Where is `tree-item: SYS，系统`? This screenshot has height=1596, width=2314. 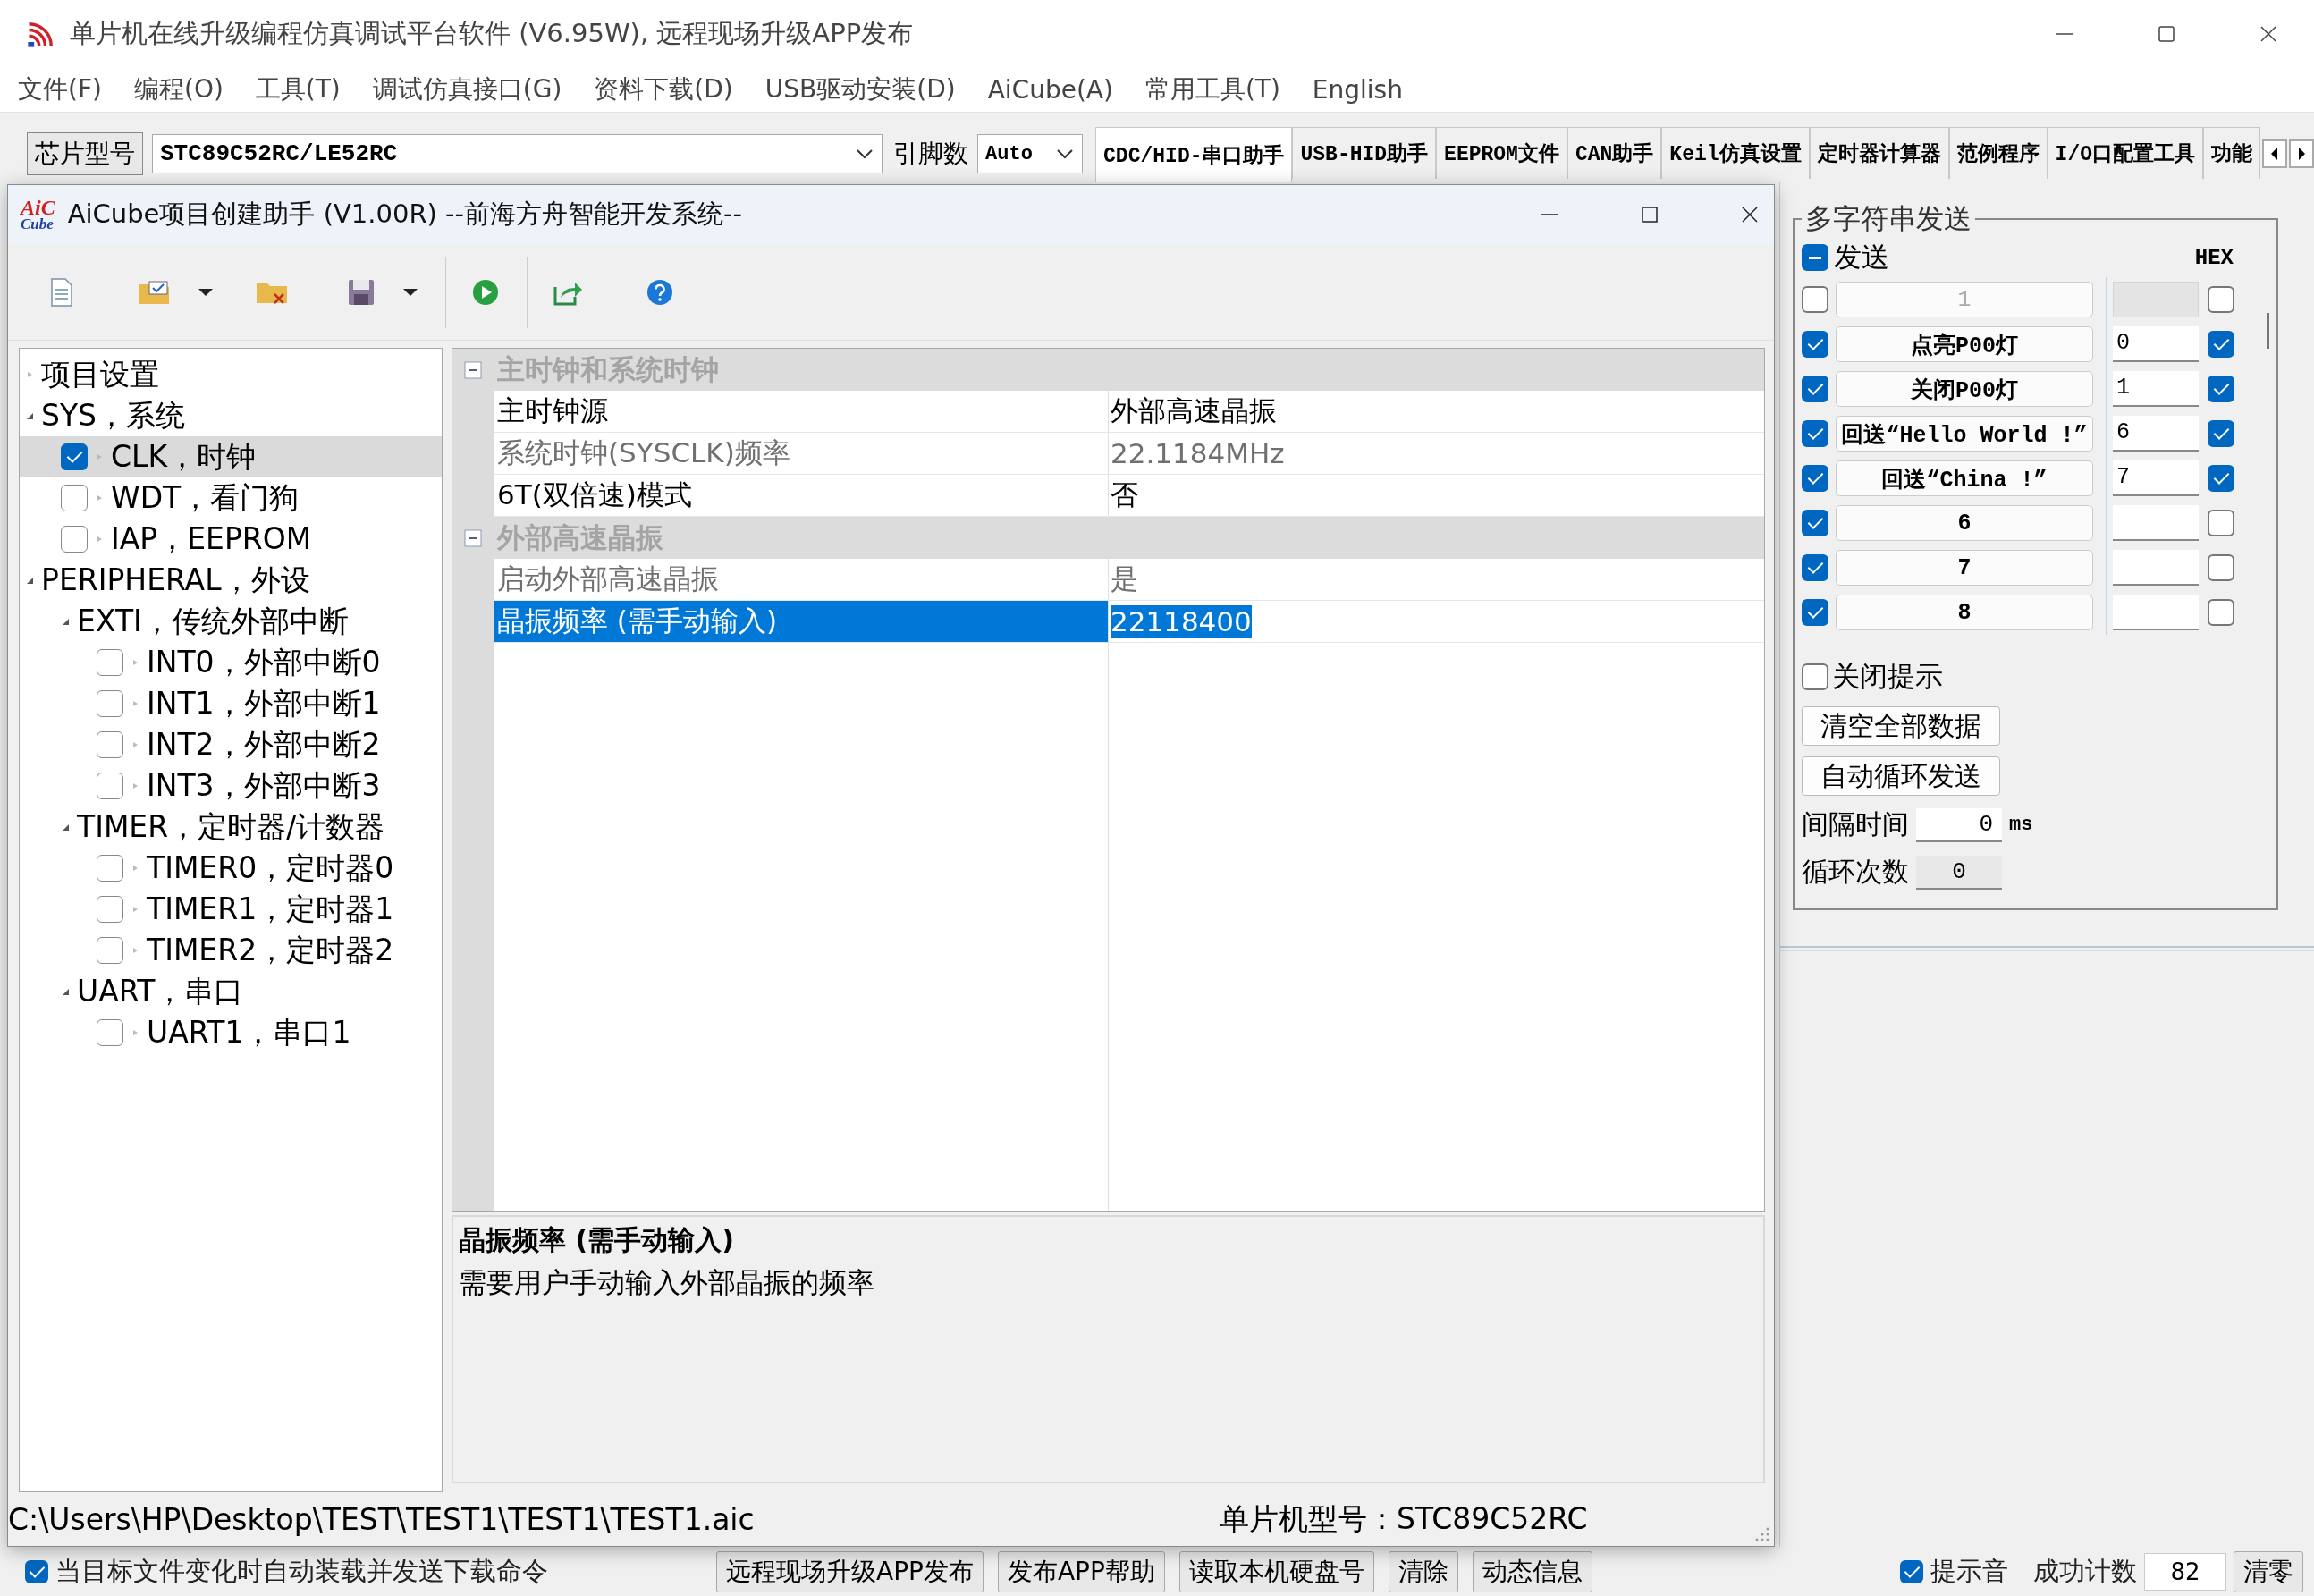
tree-item: SYS，系统 is located at coordinates (231, 415).